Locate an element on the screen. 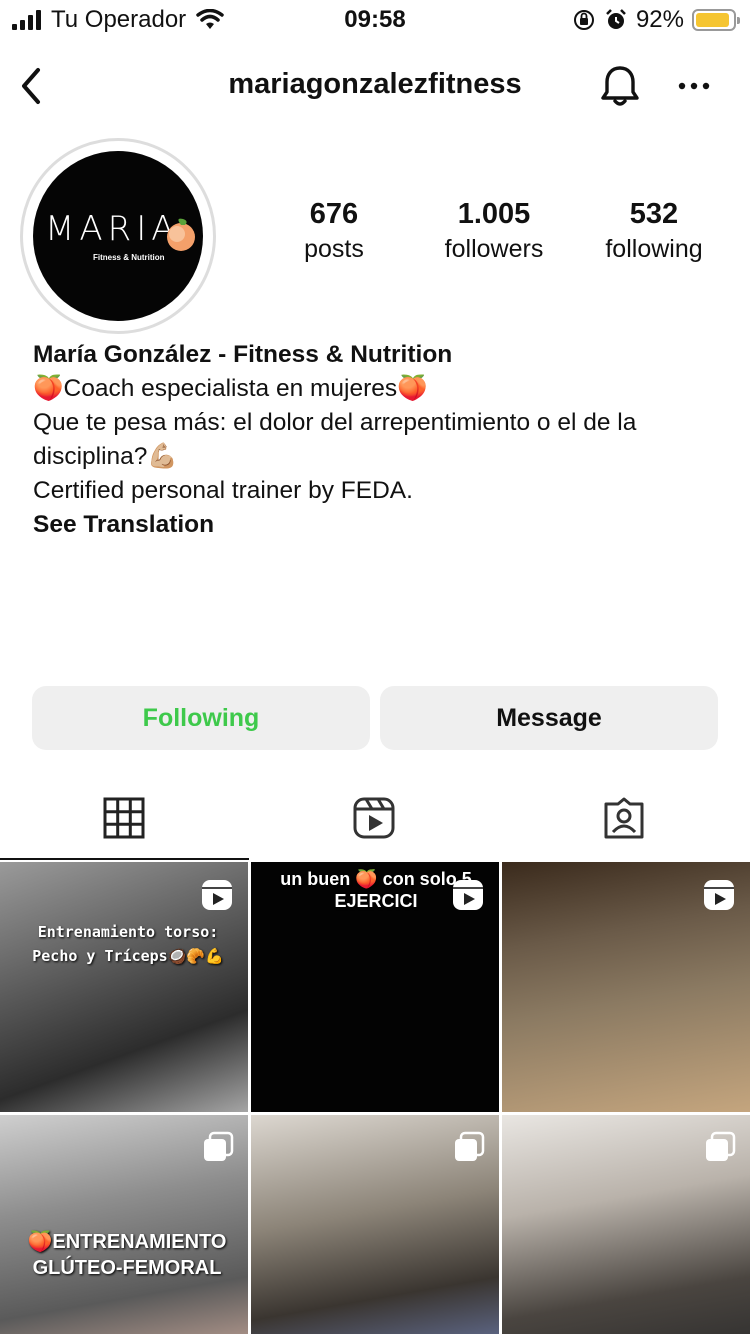 Image resolution: width=750 pixels, height=1334 pixels. stat-followers: 1.005 followers is located at coordinates (494, 231).